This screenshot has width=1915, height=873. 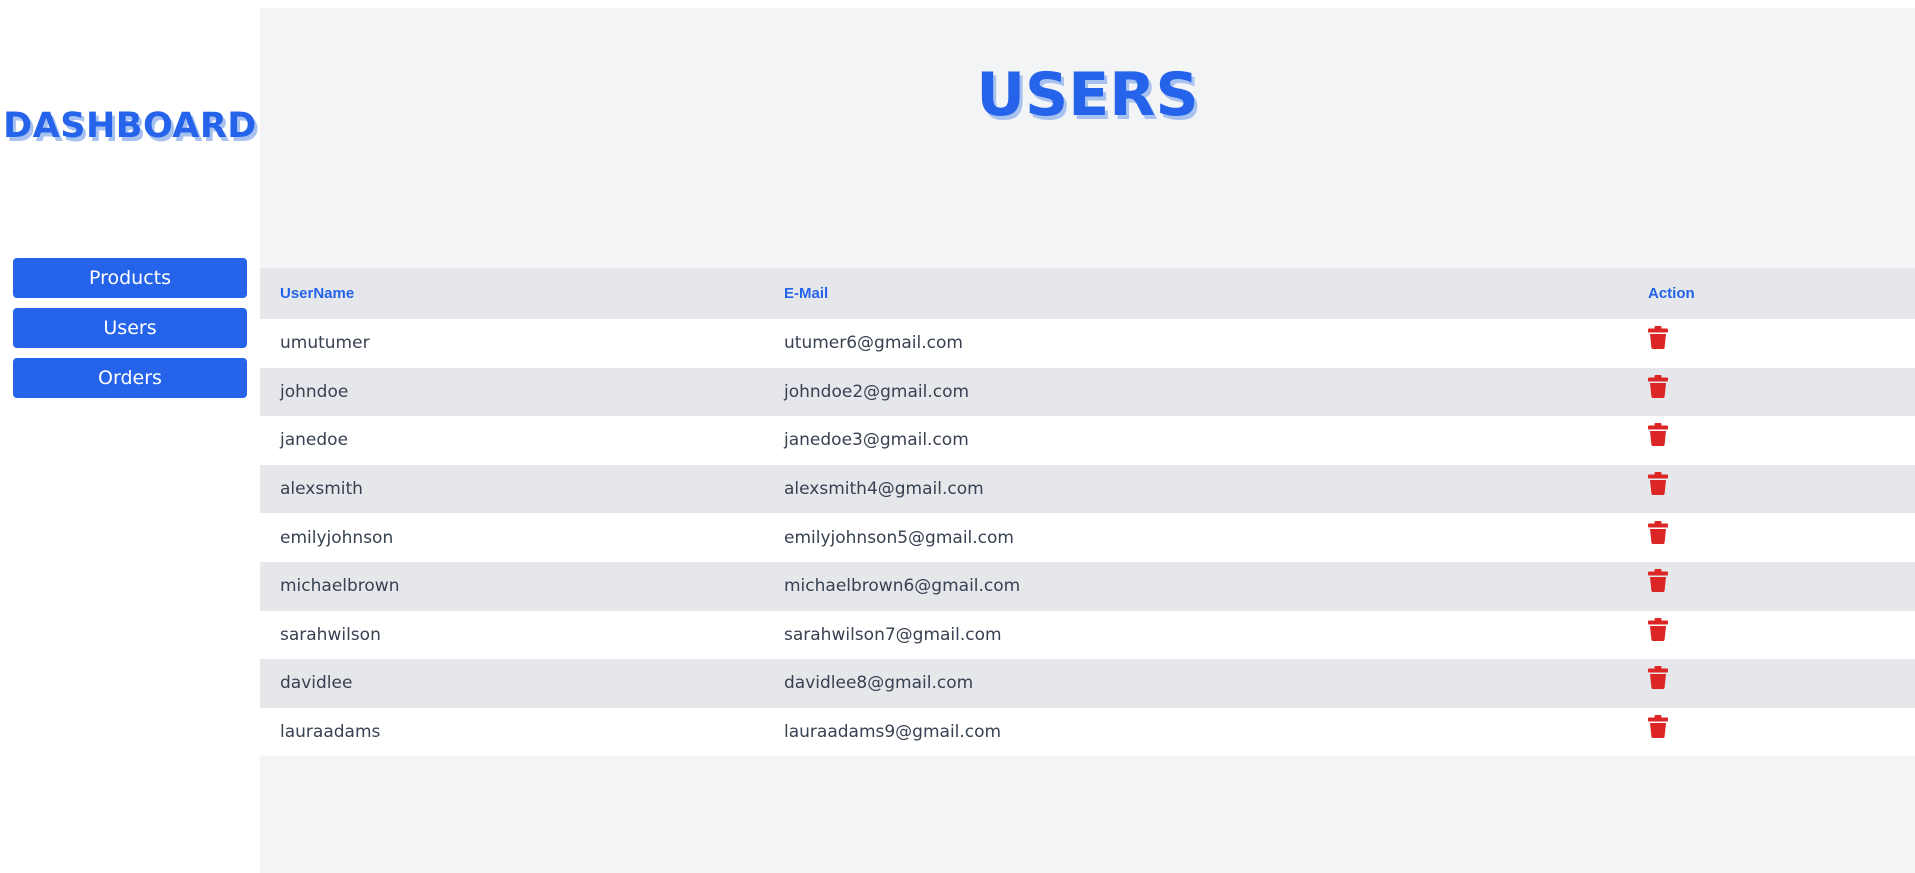 I want to click on table-row: janedoe janedoe3@gmail.com, so click(x=1087, y=440).